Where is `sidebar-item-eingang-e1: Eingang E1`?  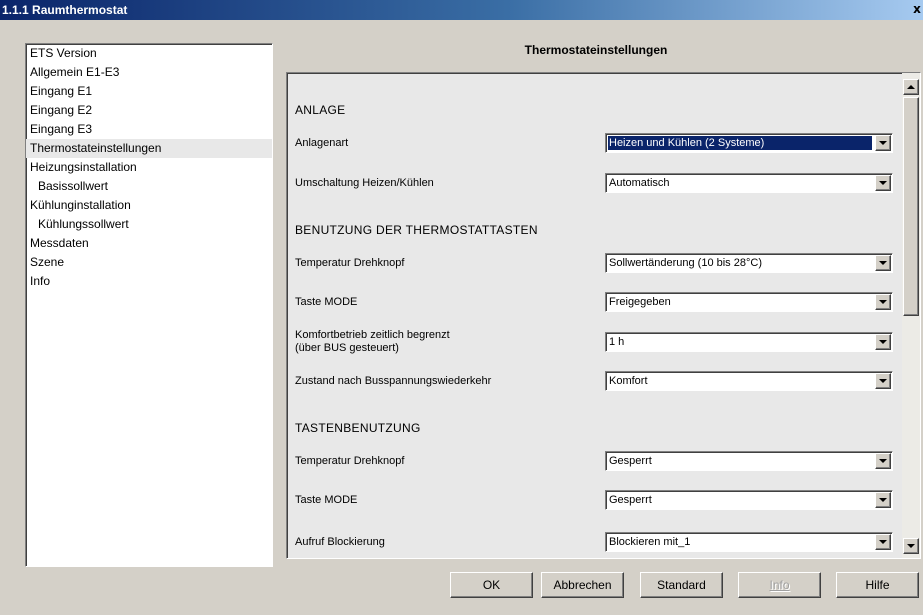
sidebar-item-eingang-e1: Eingang E1 is located at coordinates (149, 91).